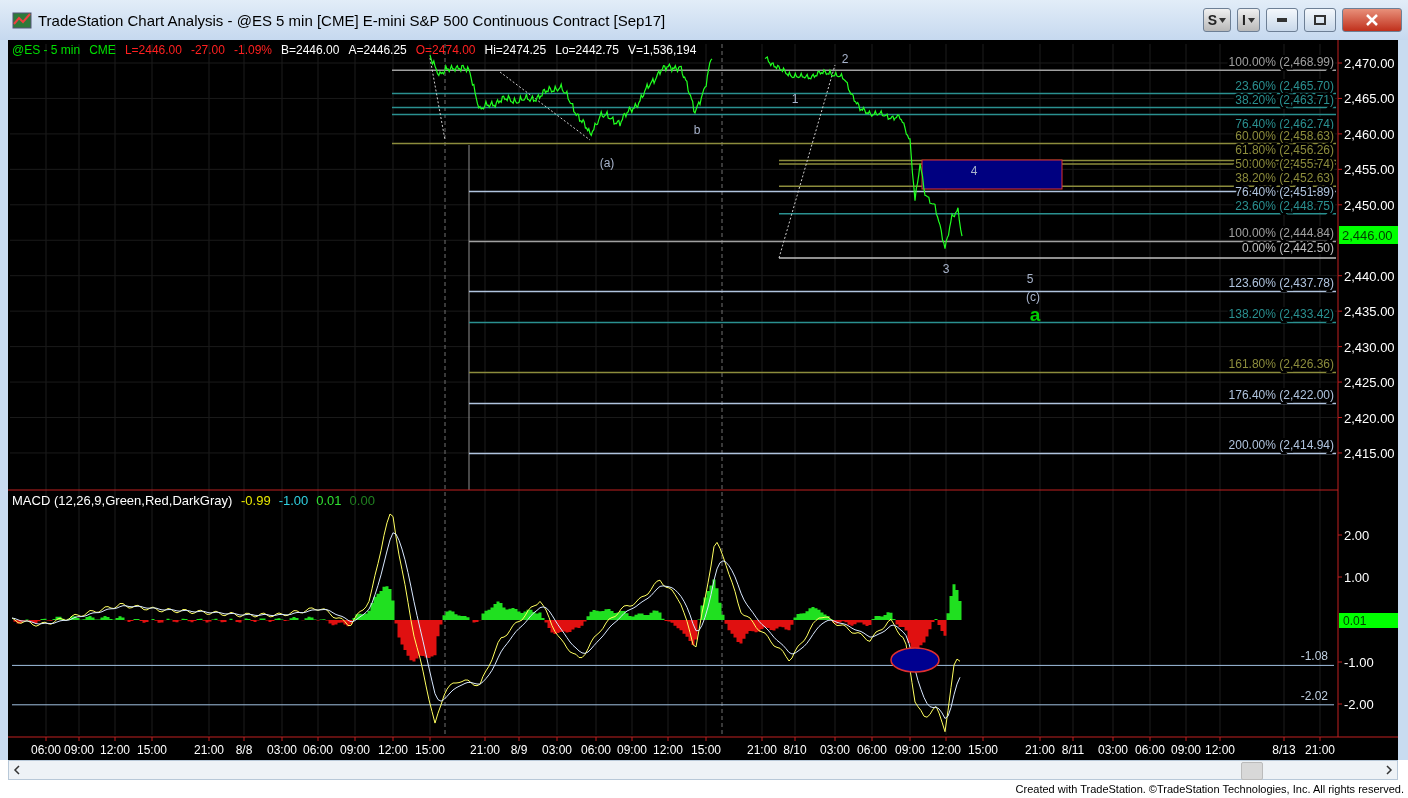 This screenshot has height=798, width=1408. I want to click on price-axis-label: 2,430.00, so click(1369, 347).